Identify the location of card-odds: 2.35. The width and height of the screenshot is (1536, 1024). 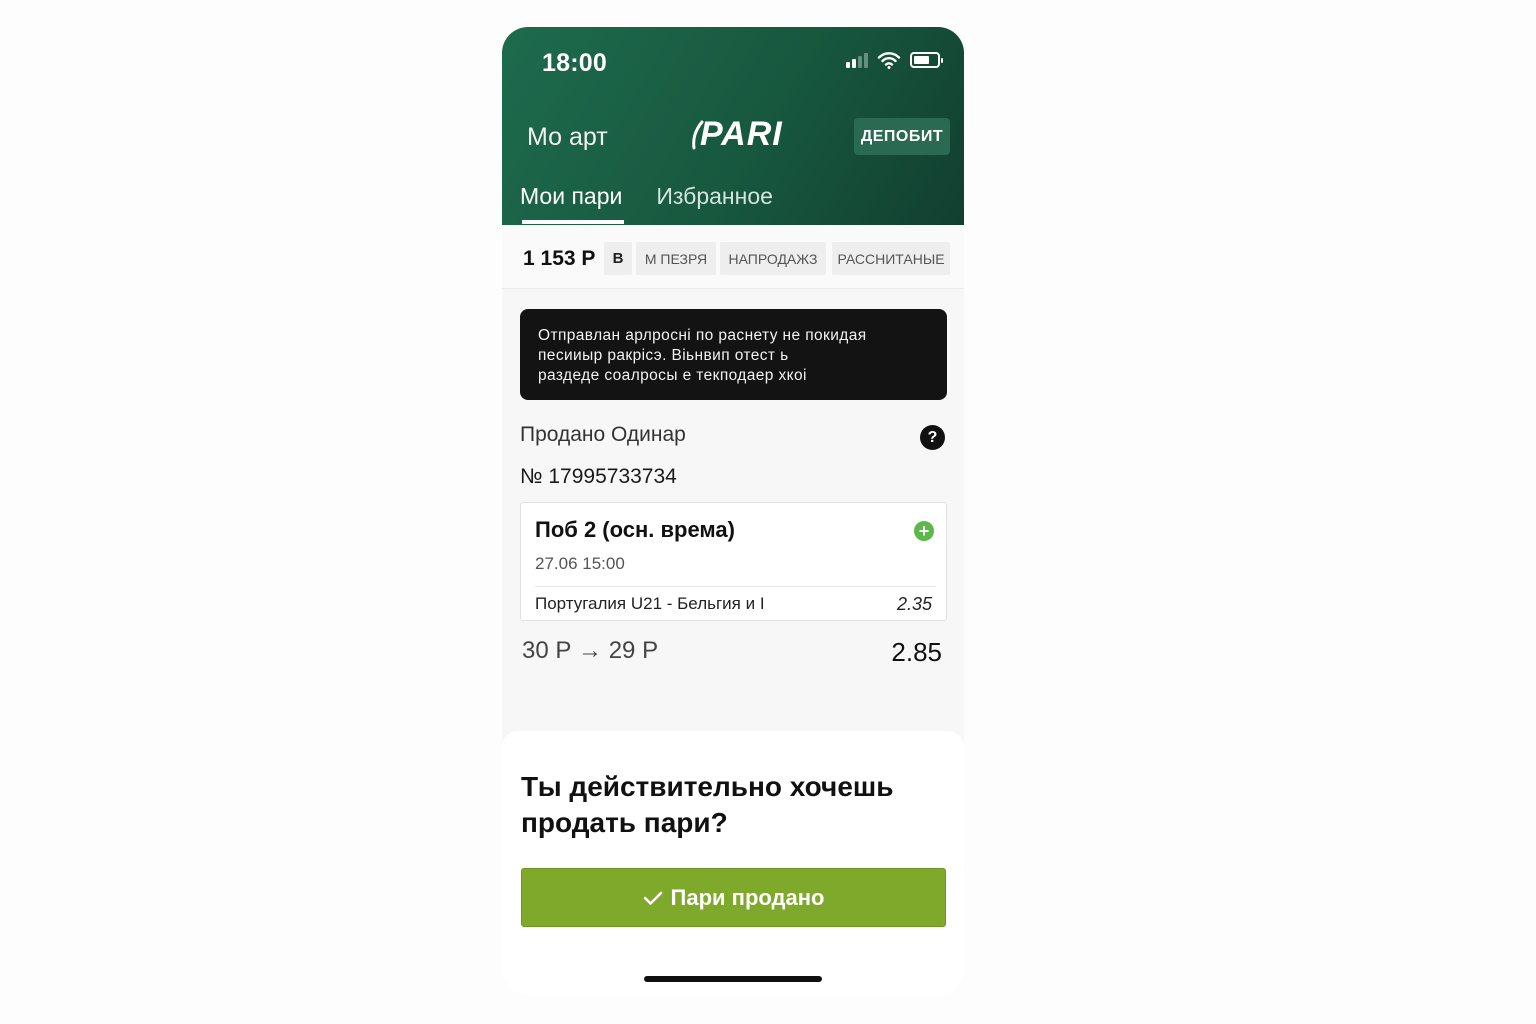
(914, 604).